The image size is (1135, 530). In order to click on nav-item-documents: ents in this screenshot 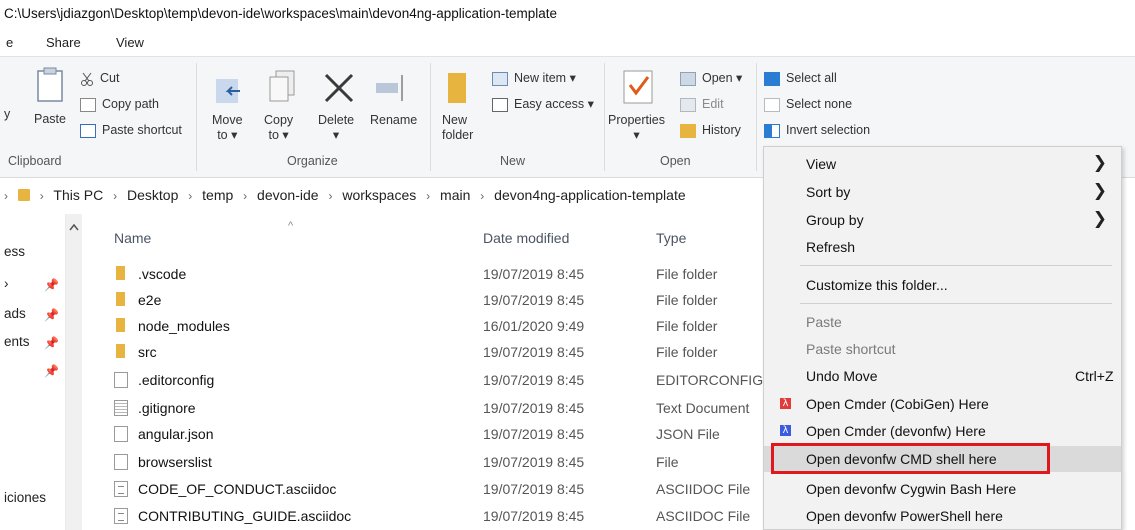, I will do `click(17, 341)`.